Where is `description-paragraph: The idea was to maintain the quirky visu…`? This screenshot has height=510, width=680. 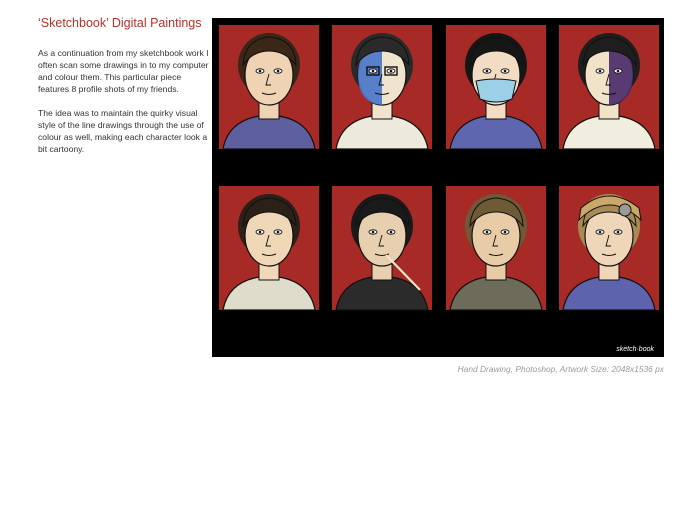 description-paragraph: The idea was to maintain the quirky visu… is located at coordinates (123, 131).